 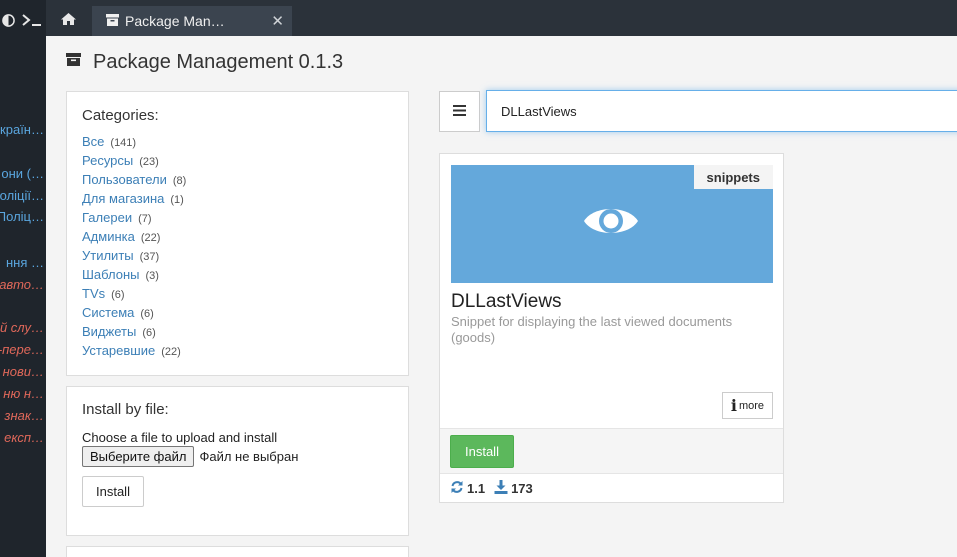 I want to click on category-count: (7), so click(x=145, y=219).